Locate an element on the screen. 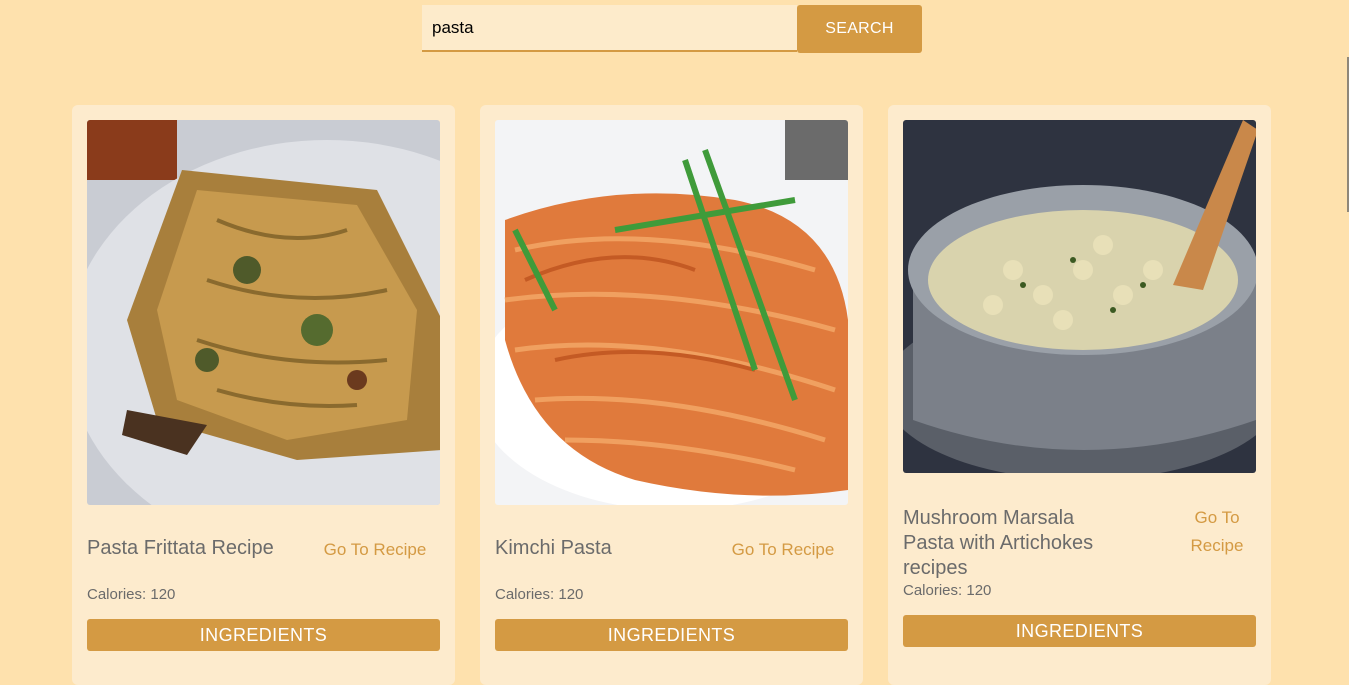 This screenshot has height=685, width=1349. recipe-title: Pasta Frittata Recipe is located at coordinates (180, 548).